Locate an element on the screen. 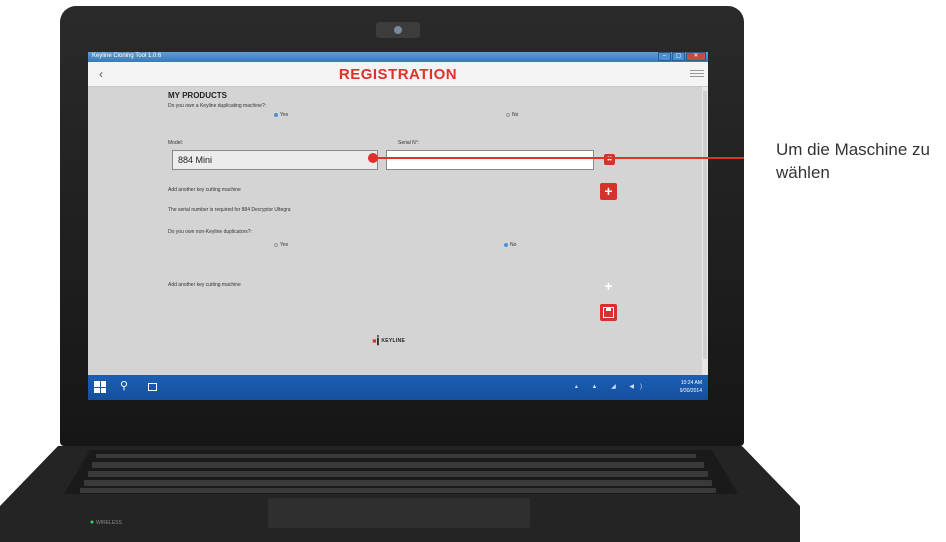 This screenshot has width=946, height=542. minimize-button: – is located at coordinates (664, 56).